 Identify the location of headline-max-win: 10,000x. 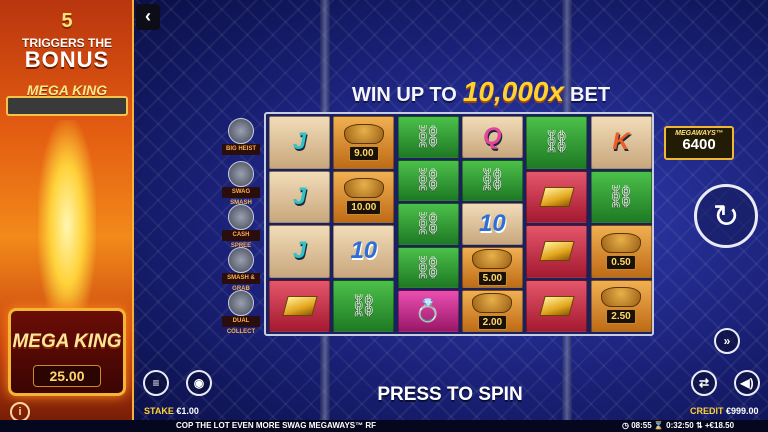
(513, 91).